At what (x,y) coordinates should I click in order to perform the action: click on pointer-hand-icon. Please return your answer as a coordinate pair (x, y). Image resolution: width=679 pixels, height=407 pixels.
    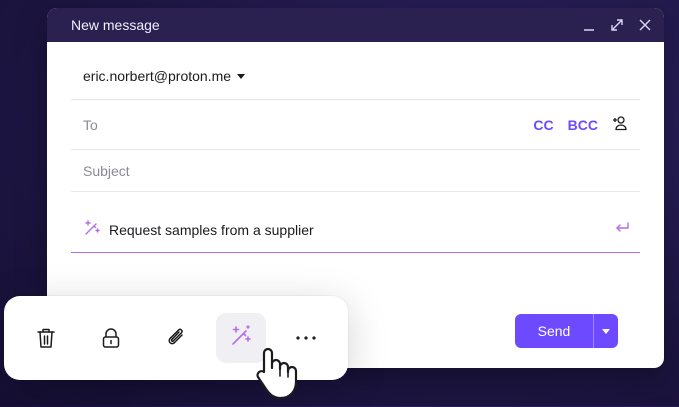
    Looking at the image, I should click on (279, 375).